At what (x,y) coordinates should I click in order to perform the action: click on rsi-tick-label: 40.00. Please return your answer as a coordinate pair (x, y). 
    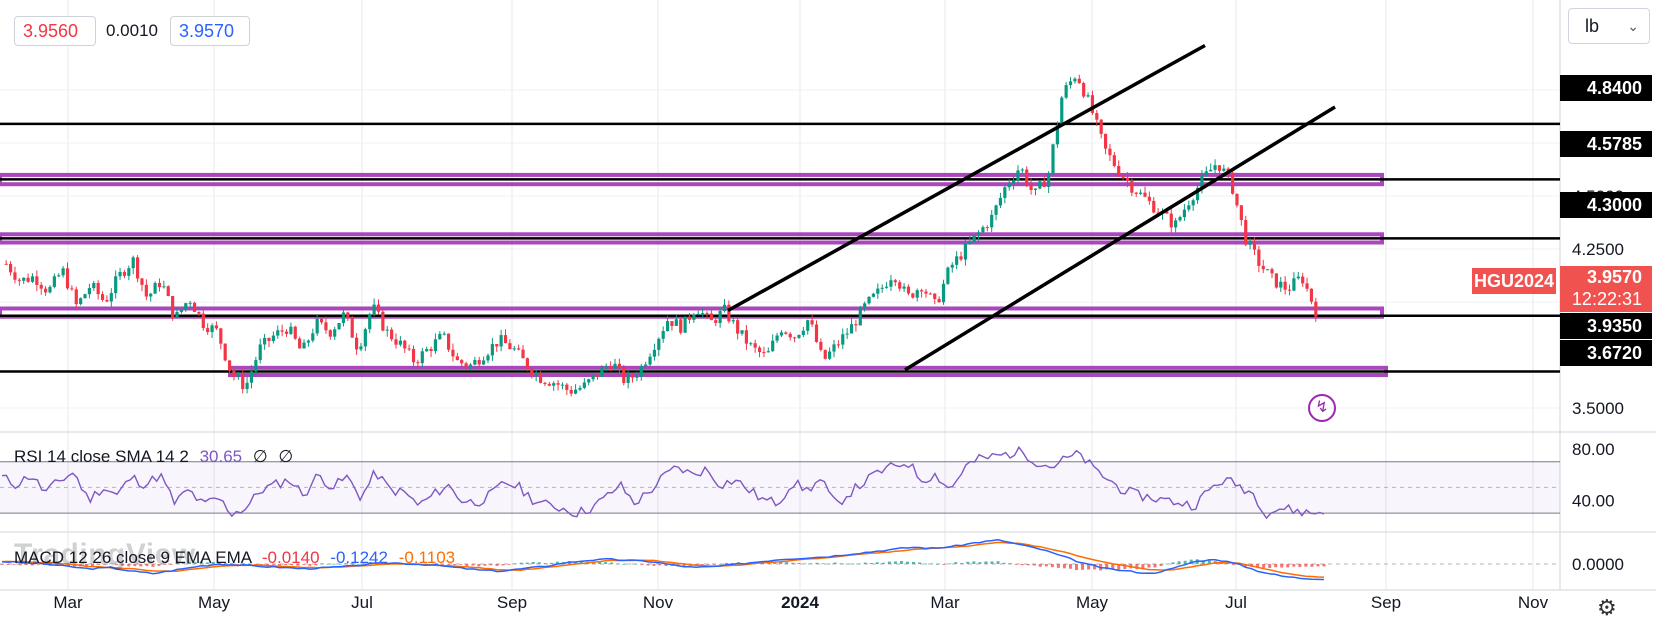
    Looking at the image, I should click on (1593, 500).